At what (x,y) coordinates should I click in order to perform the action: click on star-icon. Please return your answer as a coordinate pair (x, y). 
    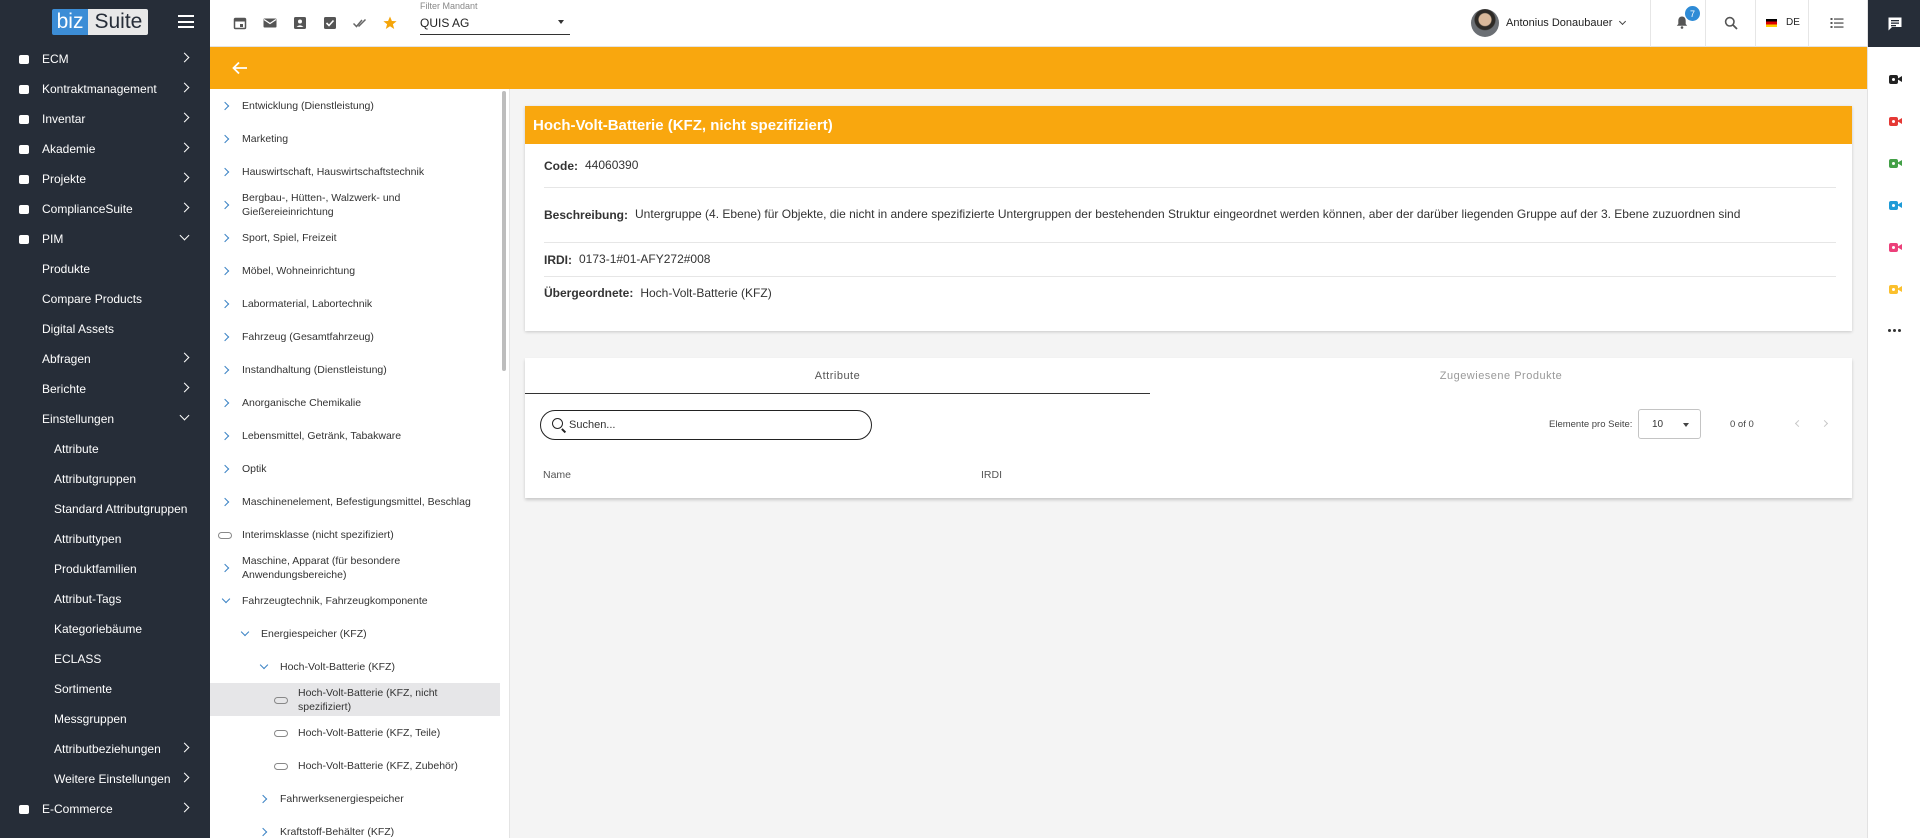
    Looking at the image, I should click on (390, 23).